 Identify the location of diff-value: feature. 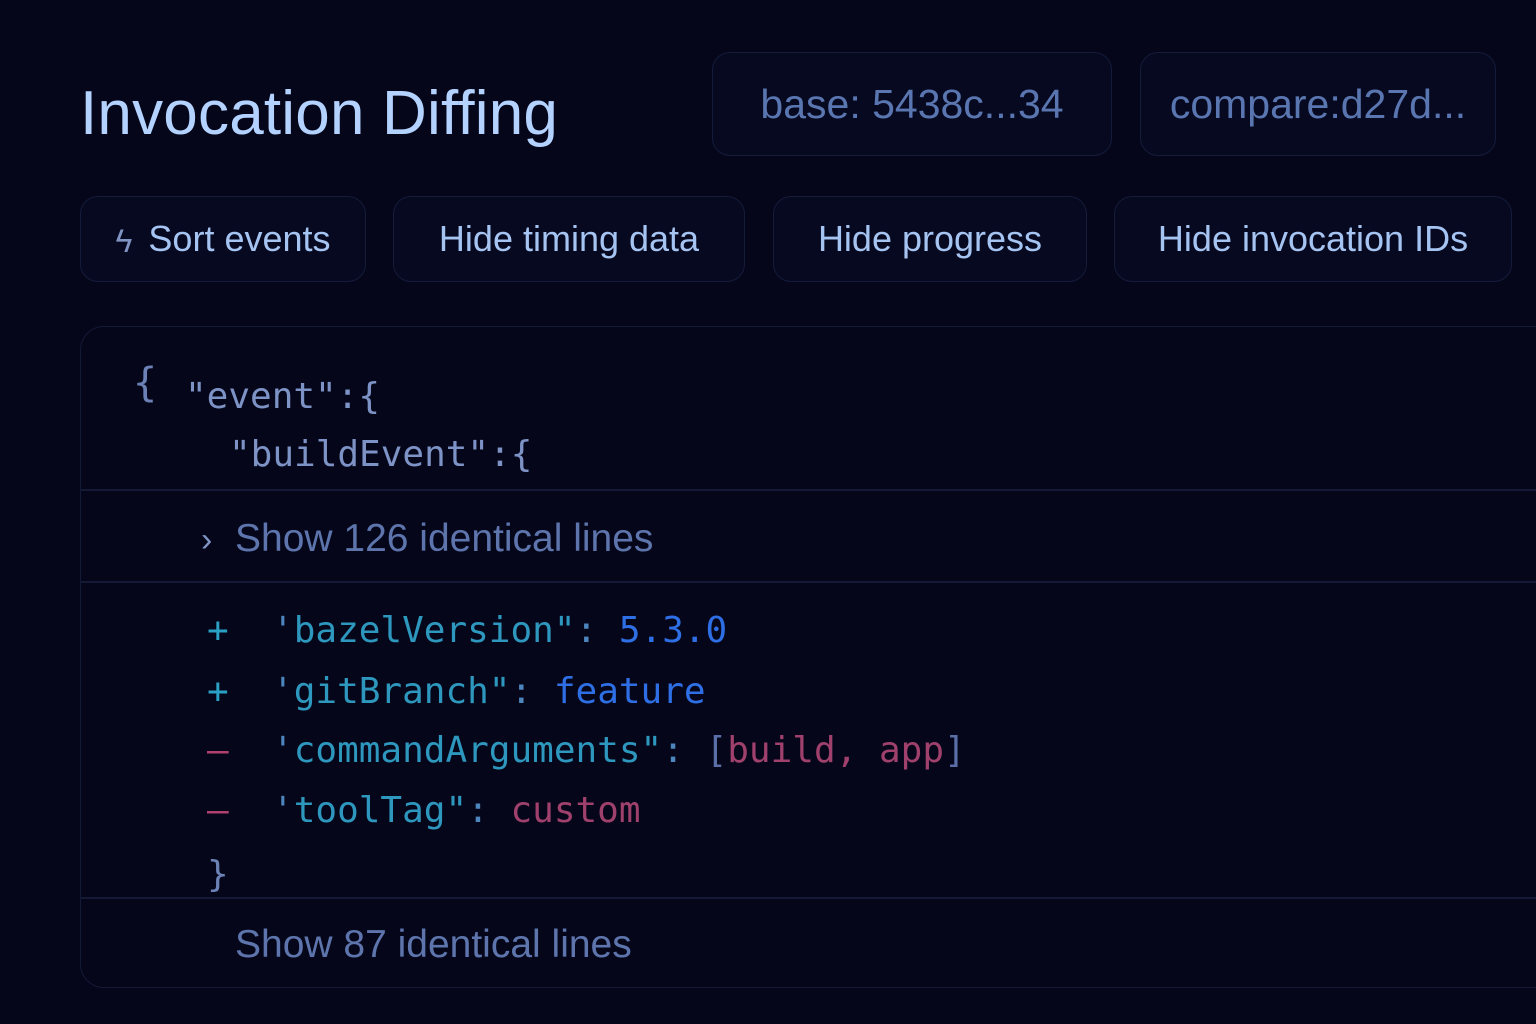
(629, 691).